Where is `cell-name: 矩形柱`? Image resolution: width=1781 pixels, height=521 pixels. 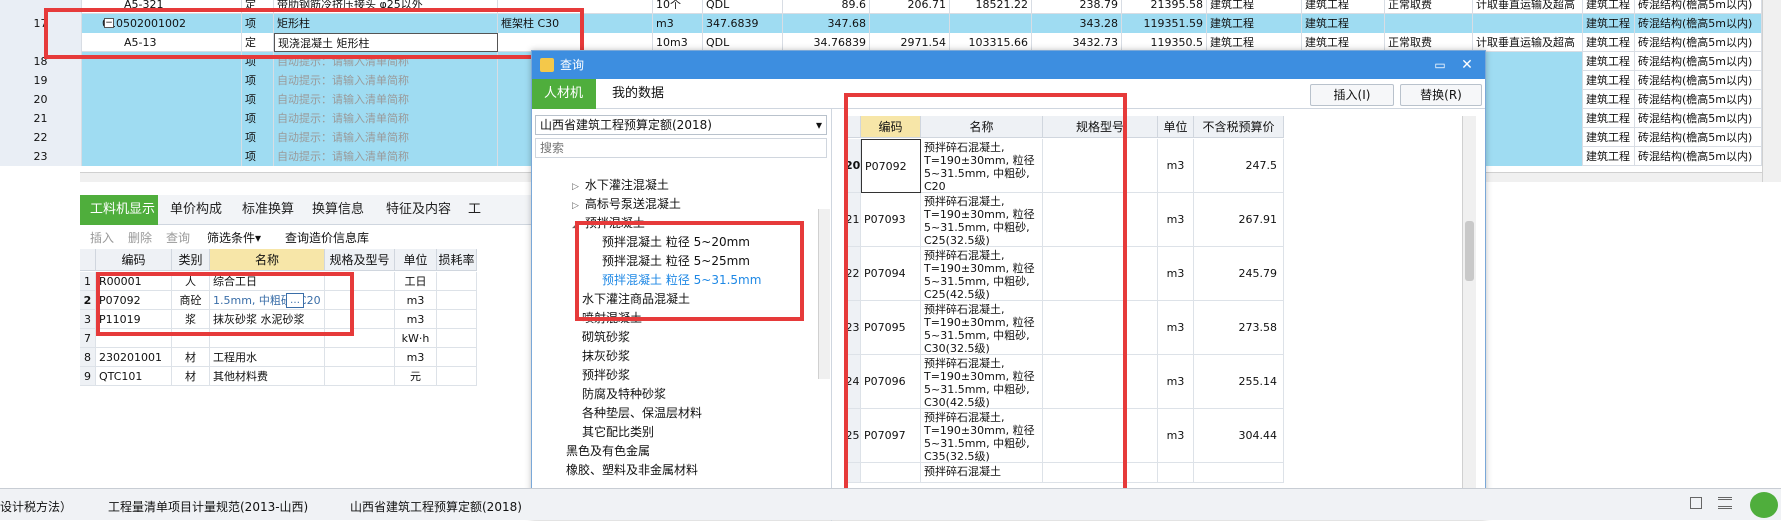
cell-name: 矩形柱 is located at coordinates (386, 23).